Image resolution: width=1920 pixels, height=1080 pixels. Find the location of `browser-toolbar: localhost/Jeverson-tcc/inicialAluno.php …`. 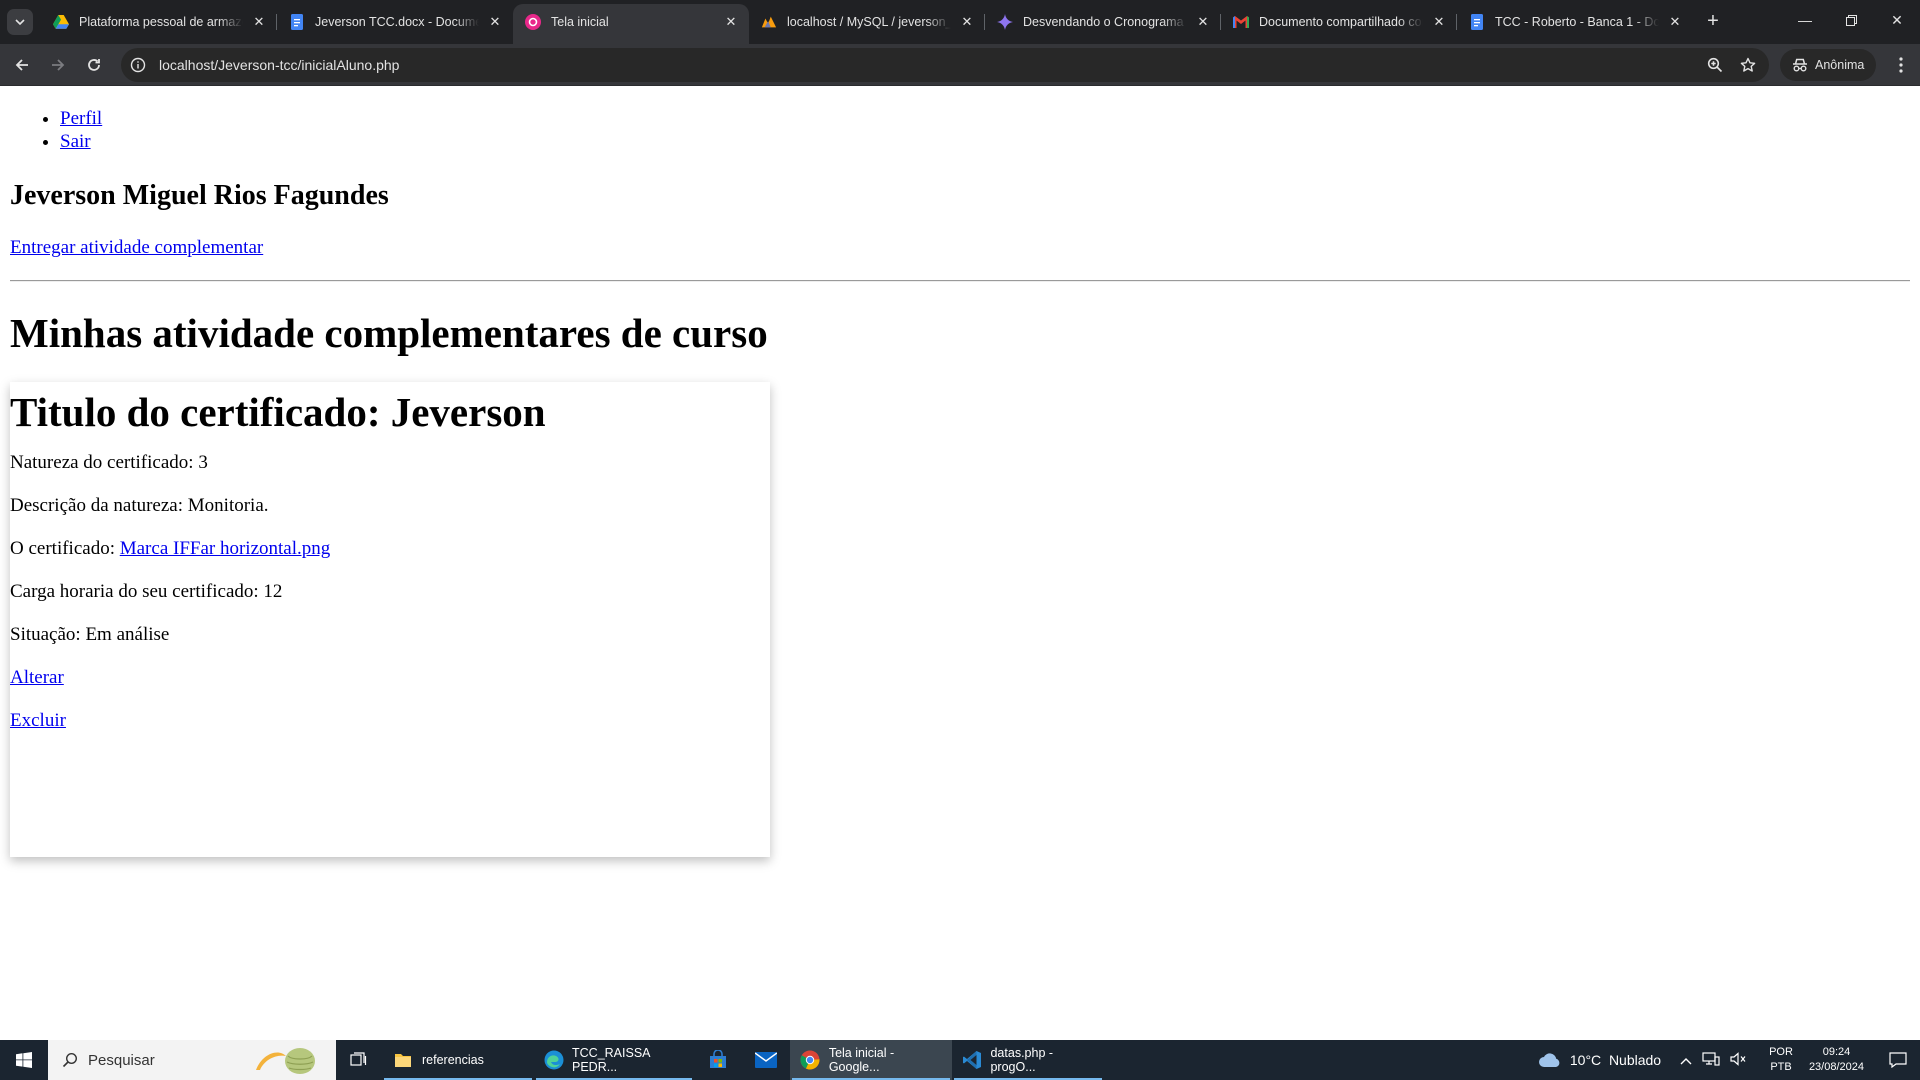

browser-toolbar: localhost/Jeverson-tcc/inicialAluno.php … is located at coordinates (960, 65).